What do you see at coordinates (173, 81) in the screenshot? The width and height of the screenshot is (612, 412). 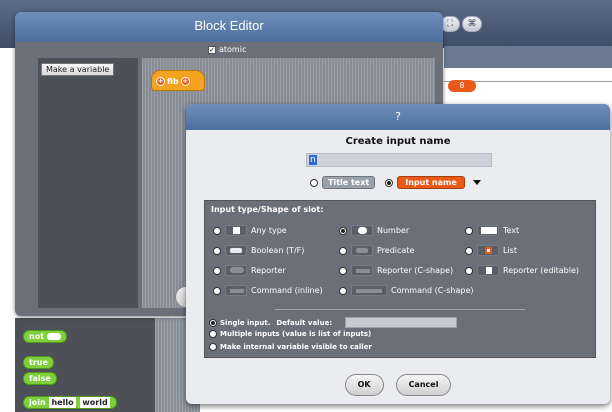 I see `hat-block-label: fib` at bounding box center [173, 81].